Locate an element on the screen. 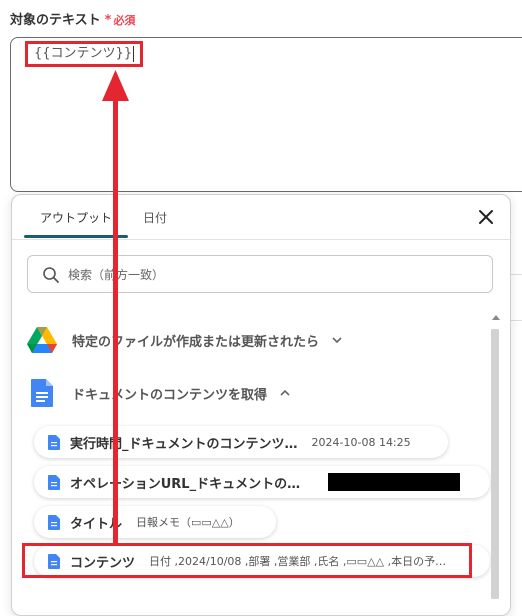 The image size is (522, 616). section-drive-trigger: 特定のファイルが作成または更新されたら is located at coordinates (184, 340).